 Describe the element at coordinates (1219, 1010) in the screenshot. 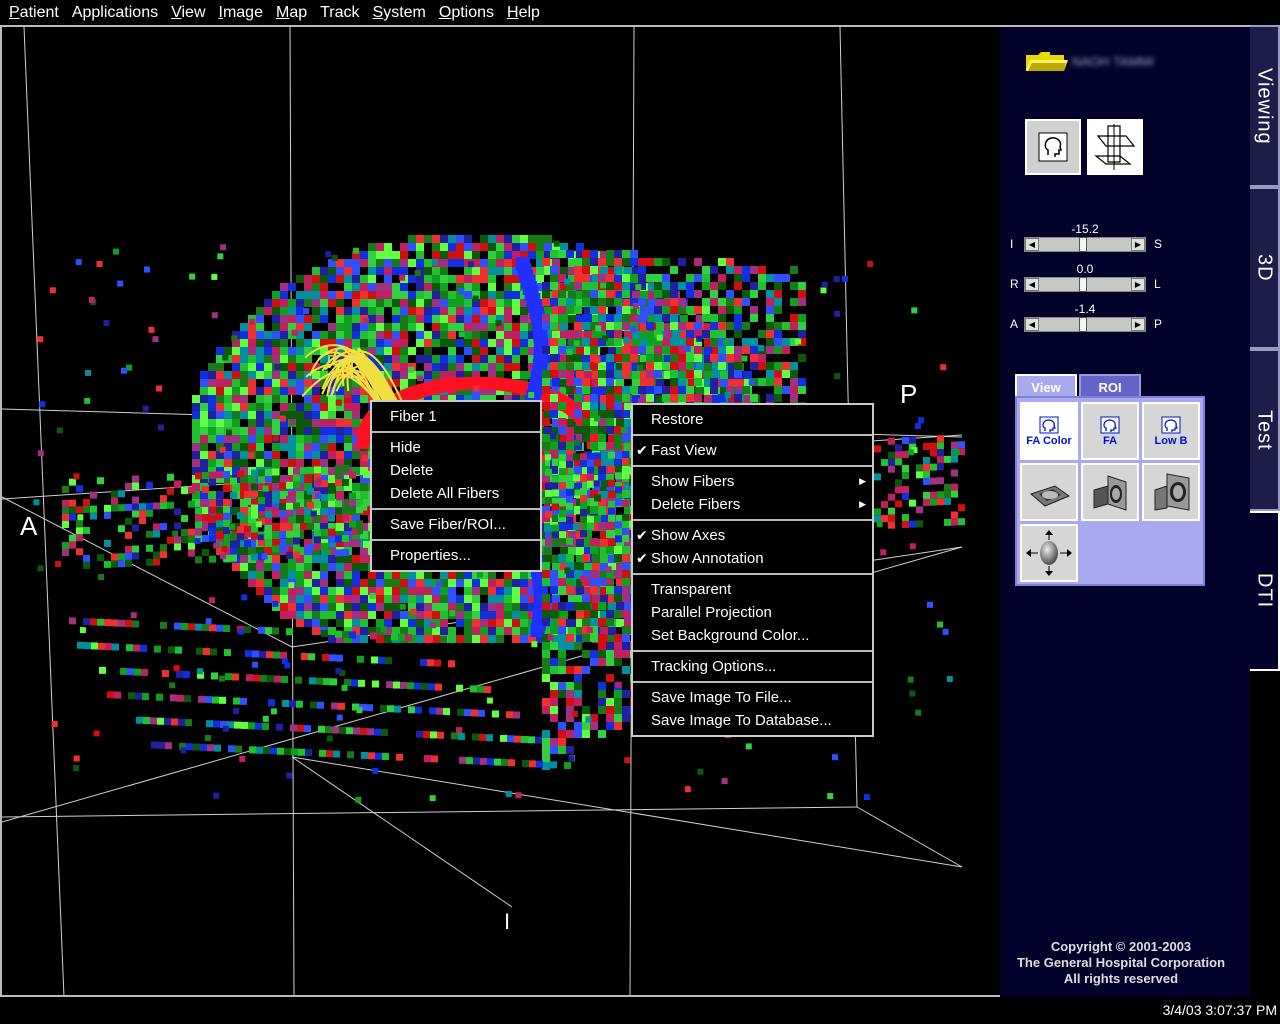

I see `clock: 3/4/03 3:07:37 PM` at that location.